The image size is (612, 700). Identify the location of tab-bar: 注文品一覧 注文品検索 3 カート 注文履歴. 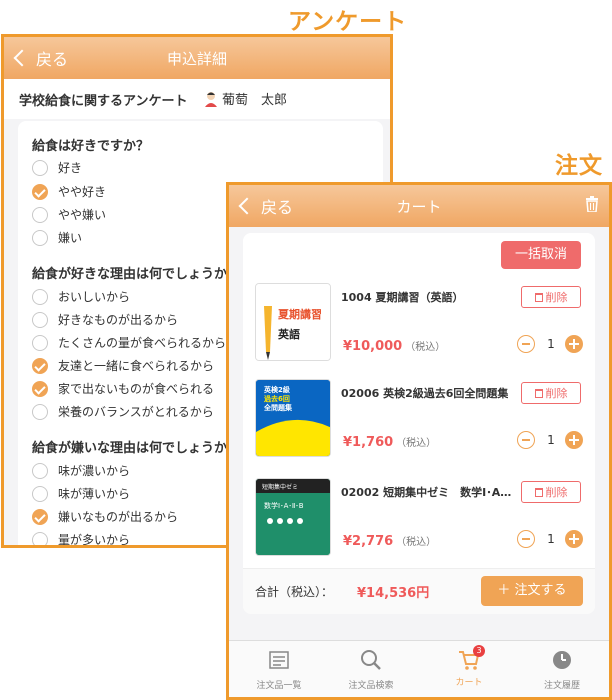
(419, 668).